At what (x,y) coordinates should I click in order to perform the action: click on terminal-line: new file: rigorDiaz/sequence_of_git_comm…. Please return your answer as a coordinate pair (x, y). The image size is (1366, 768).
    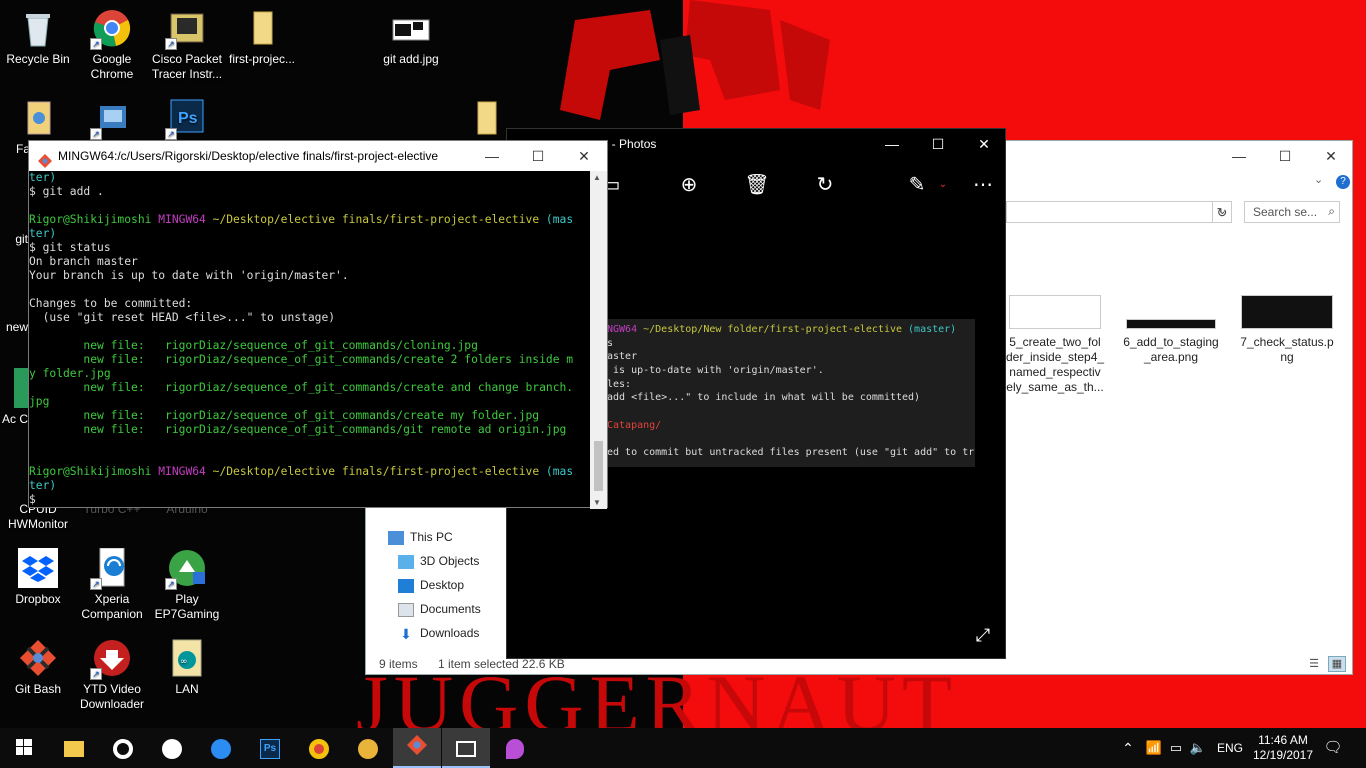
    Looking at the image, I should click on (310, 388).